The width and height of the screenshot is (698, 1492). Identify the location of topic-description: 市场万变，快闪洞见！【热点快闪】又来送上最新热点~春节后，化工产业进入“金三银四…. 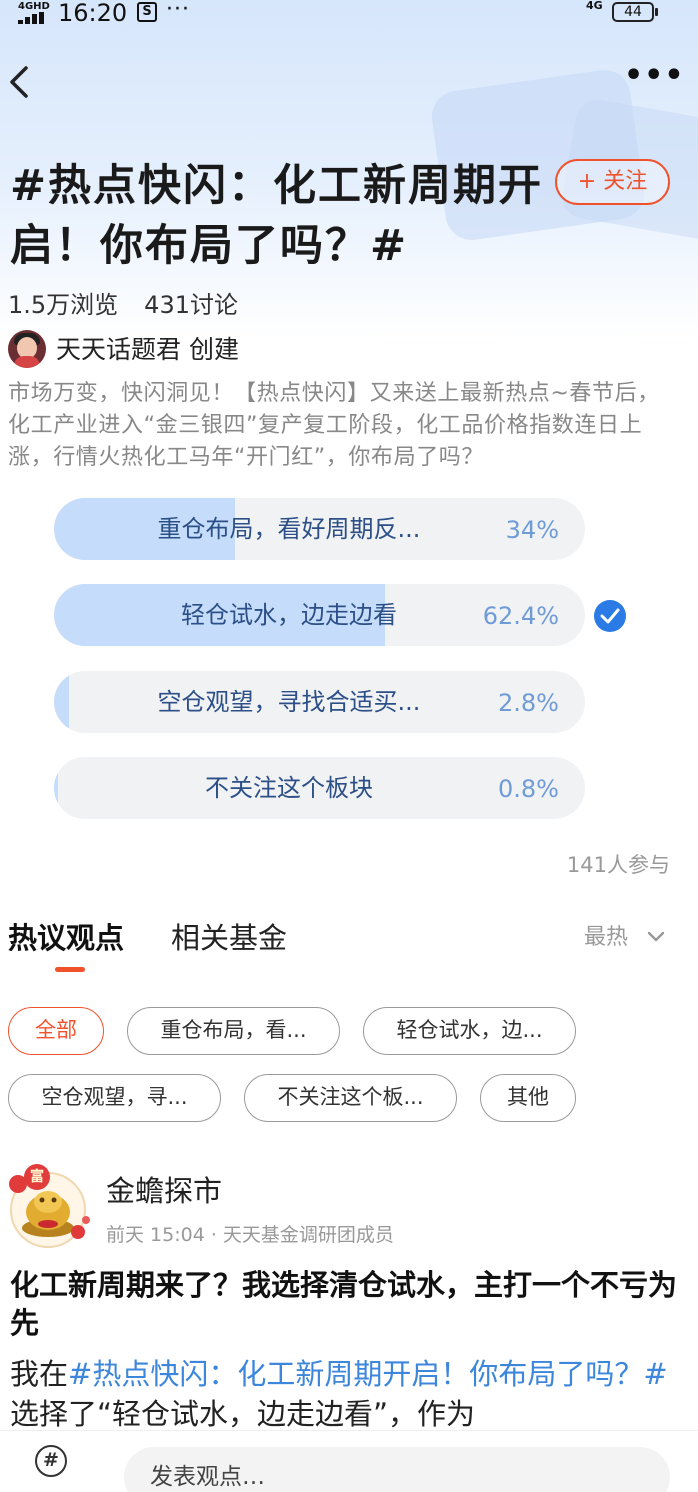
(334, 425).